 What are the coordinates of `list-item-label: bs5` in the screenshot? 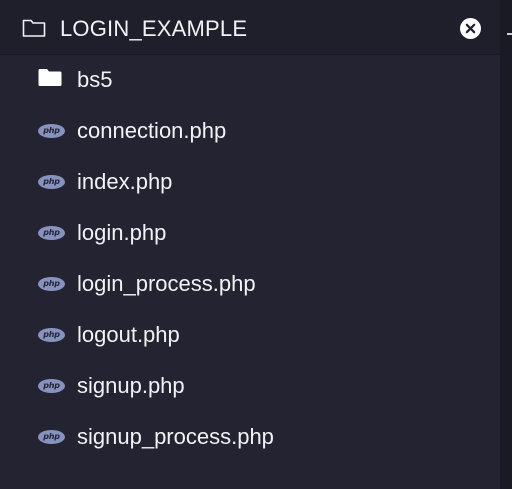 It's located at (95, 79).